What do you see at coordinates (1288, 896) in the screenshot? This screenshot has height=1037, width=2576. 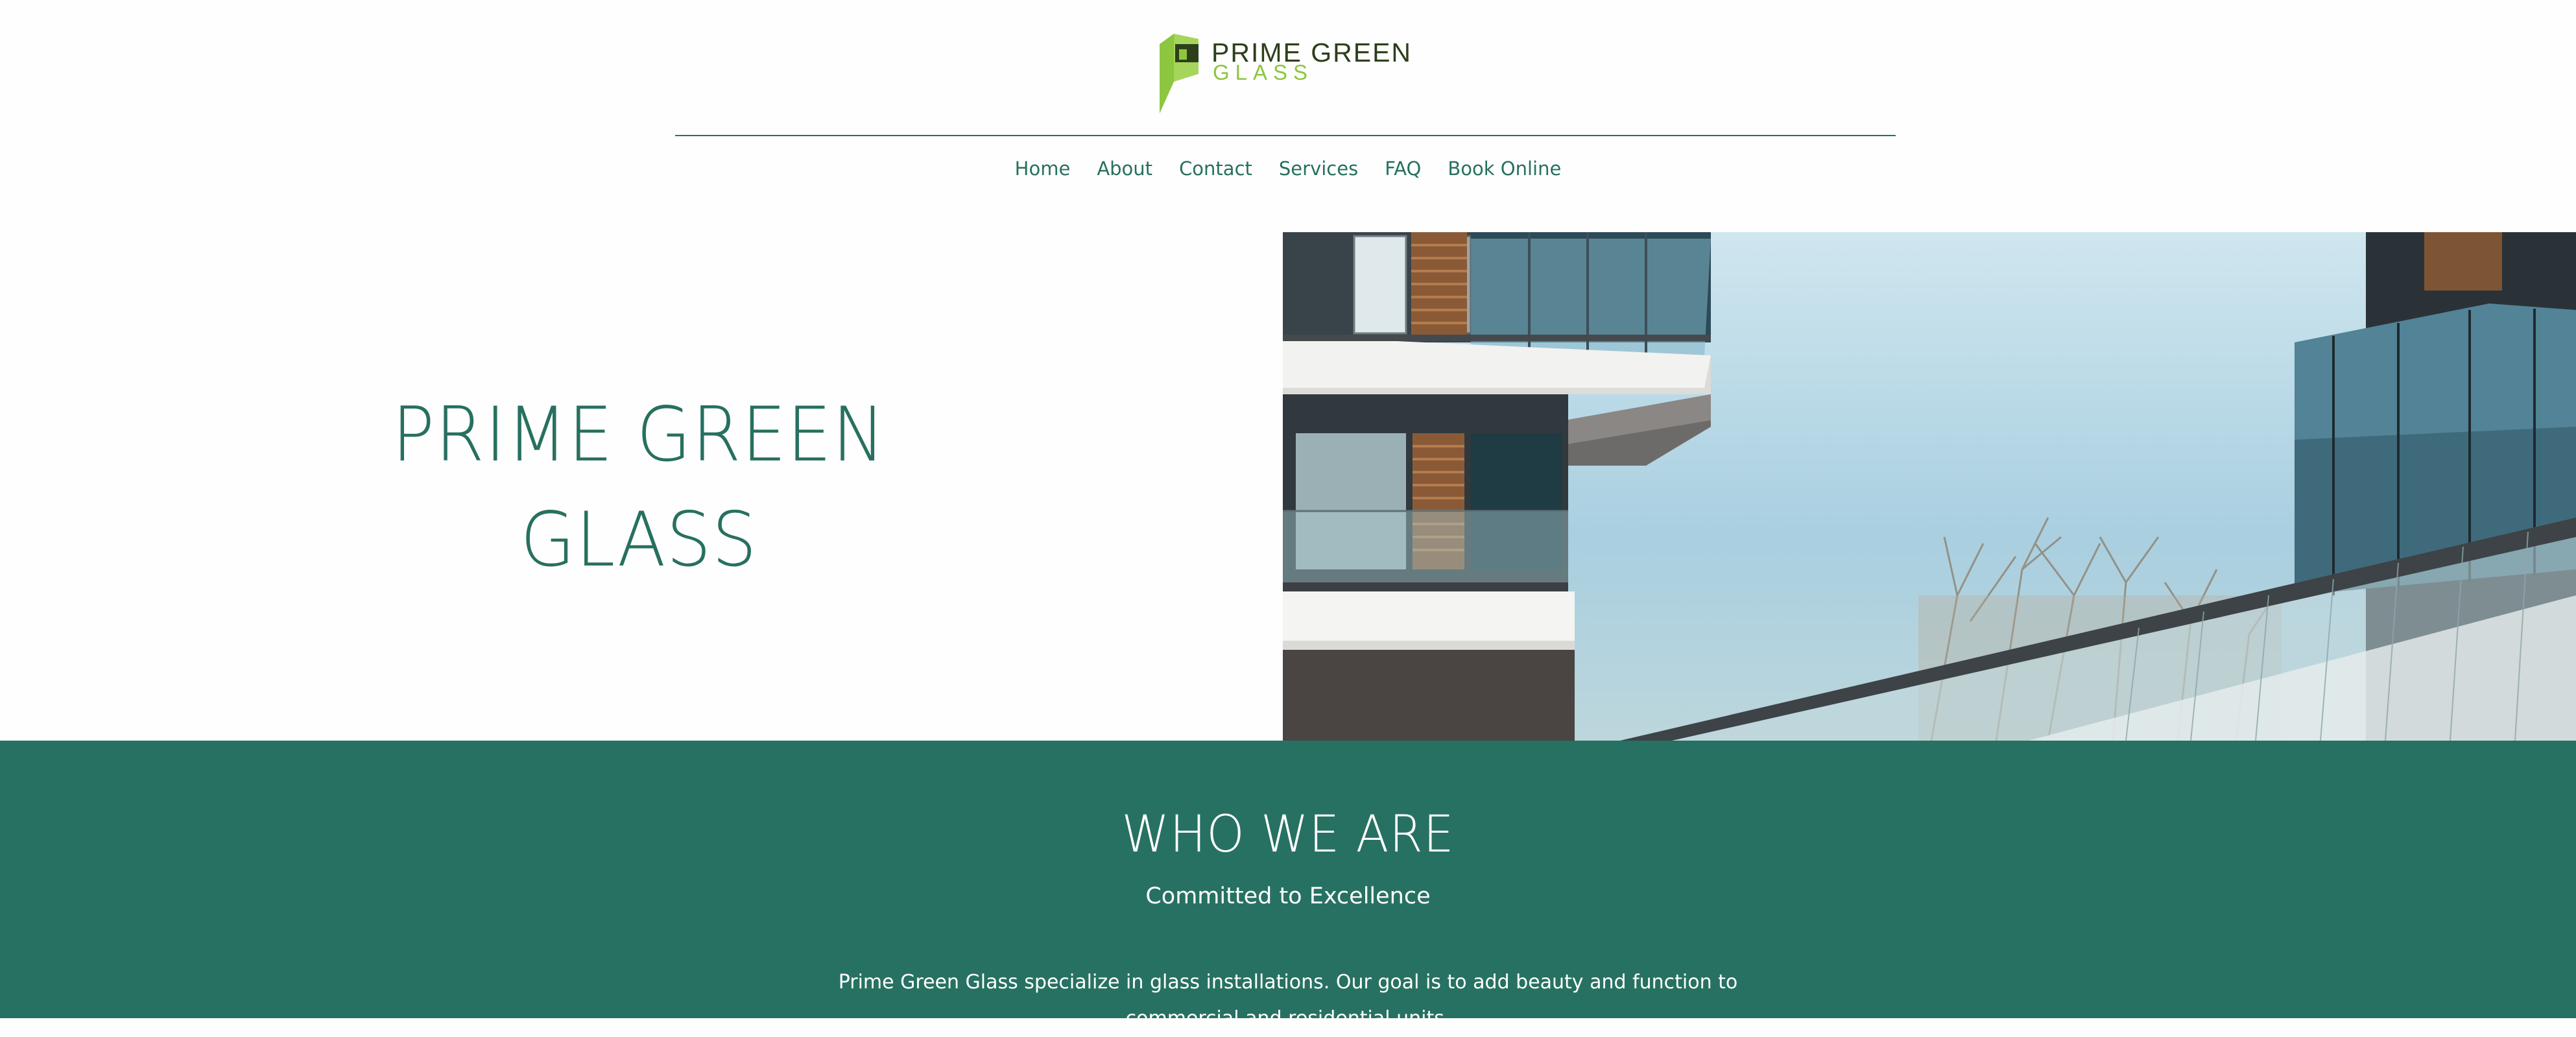 I see `section-subtitle: Committed to Excellence` at bounding box center [1288, 896].